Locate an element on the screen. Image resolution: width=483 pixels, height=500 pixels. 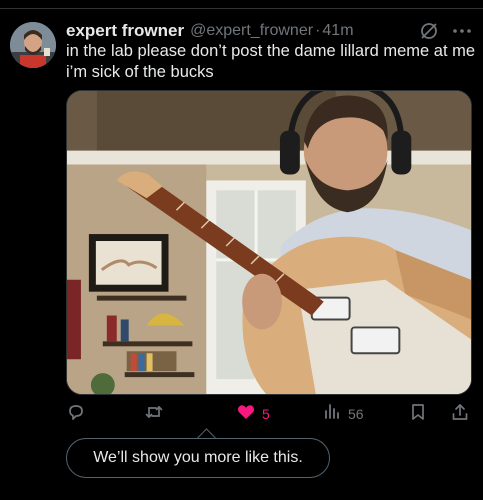
display-name: expert frowner is located at coordinates (125, 31).